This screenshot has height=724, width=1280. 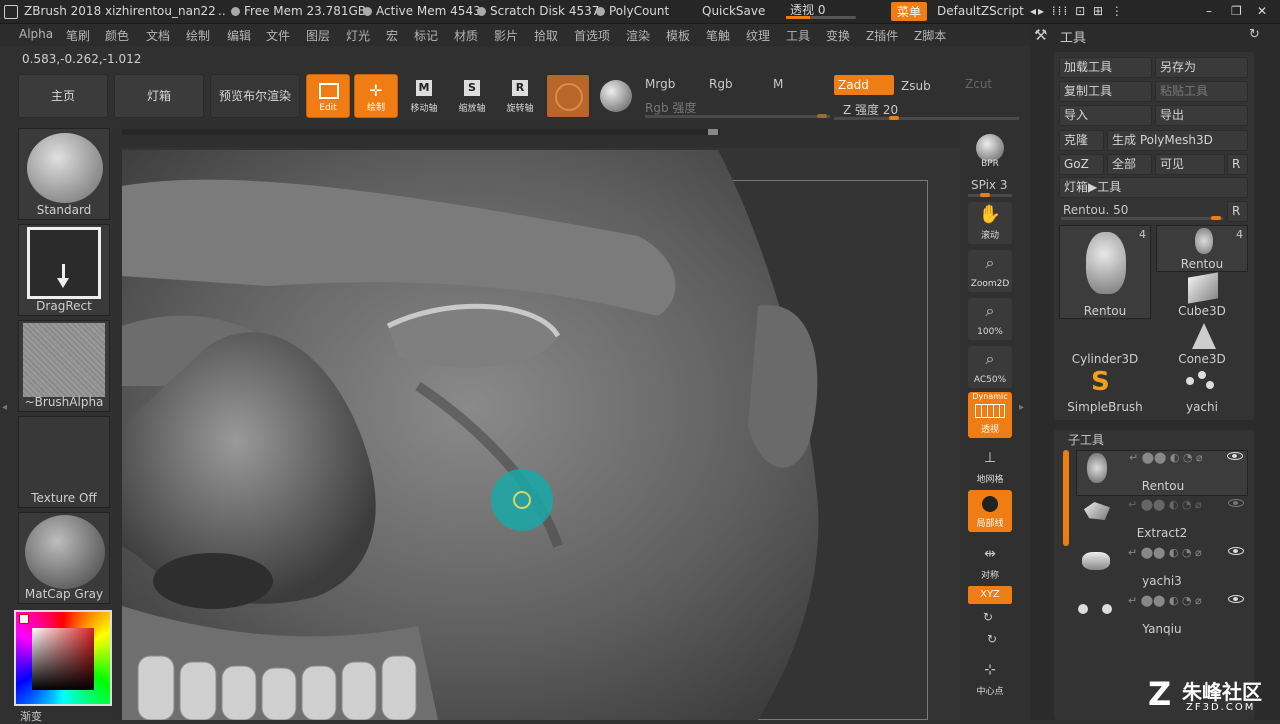 I want to click on floor-button: ⊥ 地网格, so click(x=990, y=467).